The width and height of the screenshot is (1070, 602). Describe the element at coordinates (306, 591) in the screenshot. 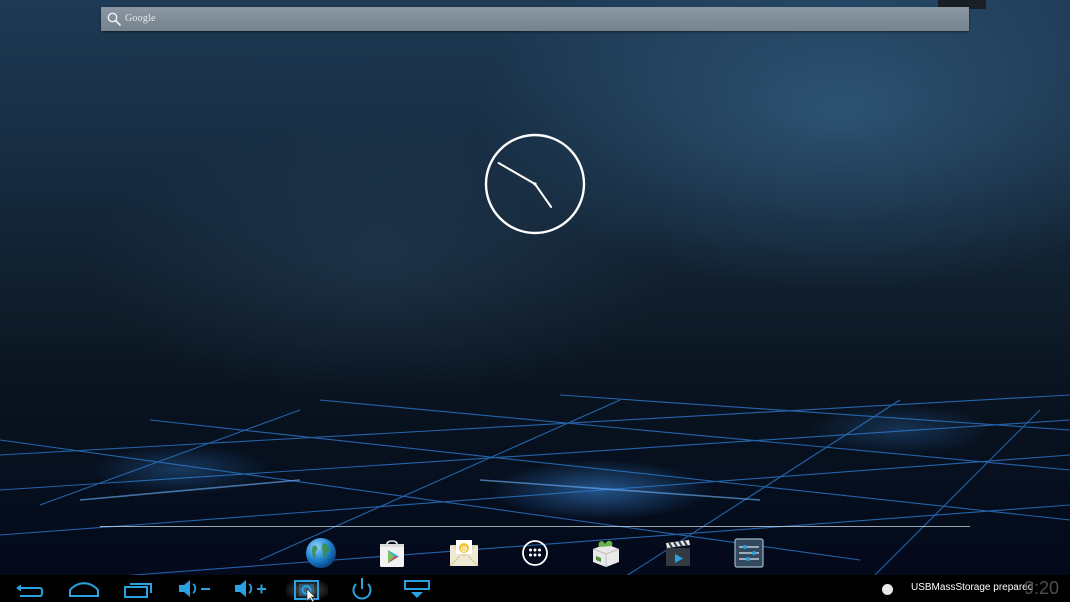

I see `screenshot-icon` at that location.